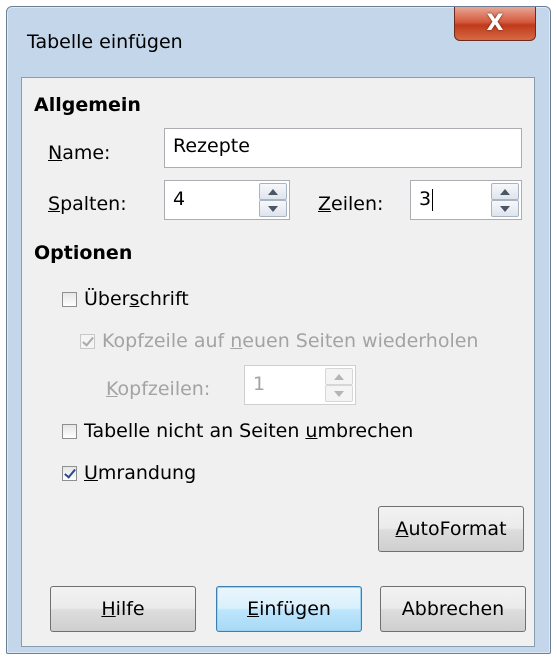 This screenshot has height=660, width=557. I want to click on columns-label: Spalten:, so click(87, 204).